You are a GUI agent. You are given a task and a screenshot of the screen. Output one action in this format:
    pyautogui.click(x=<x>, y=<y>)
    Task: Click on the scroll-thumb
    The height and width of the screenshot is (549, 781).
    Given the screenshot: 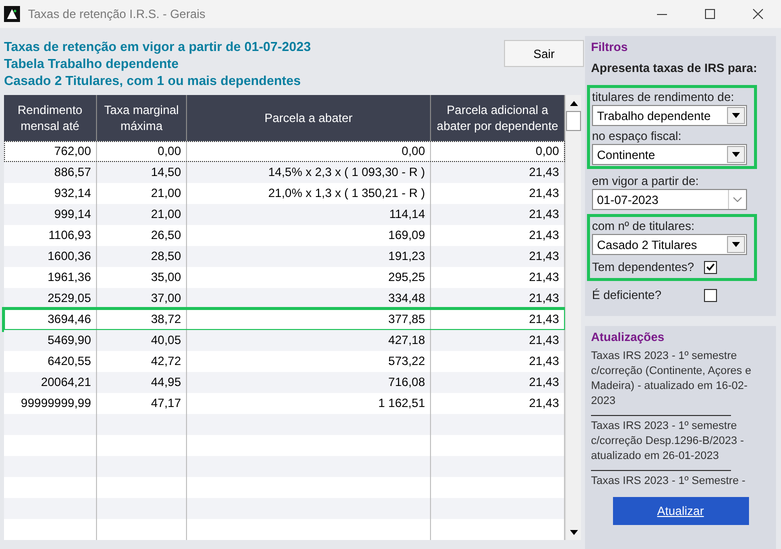 What is the action you would take?
    pyautogui.click(x=573, y=121)
    